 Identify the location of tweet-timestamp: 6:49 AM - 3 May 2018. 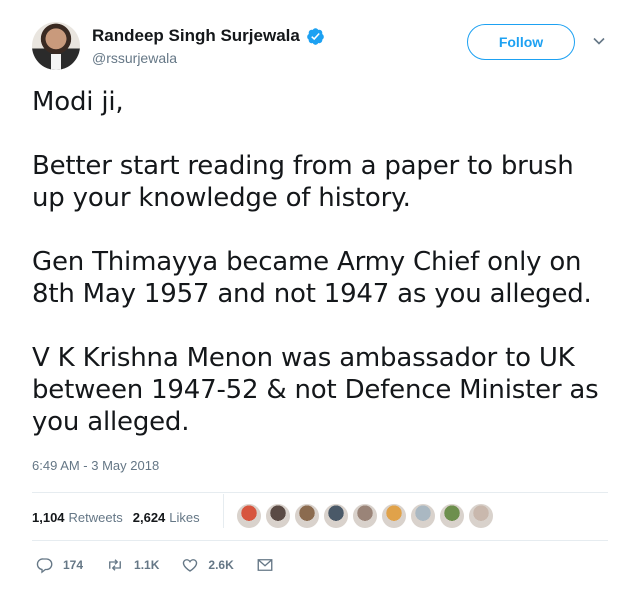
(95, 465).